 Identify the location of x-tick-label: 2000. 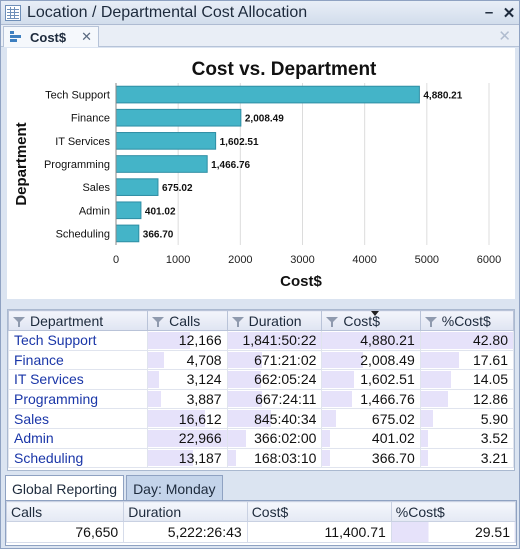
(240, 260).